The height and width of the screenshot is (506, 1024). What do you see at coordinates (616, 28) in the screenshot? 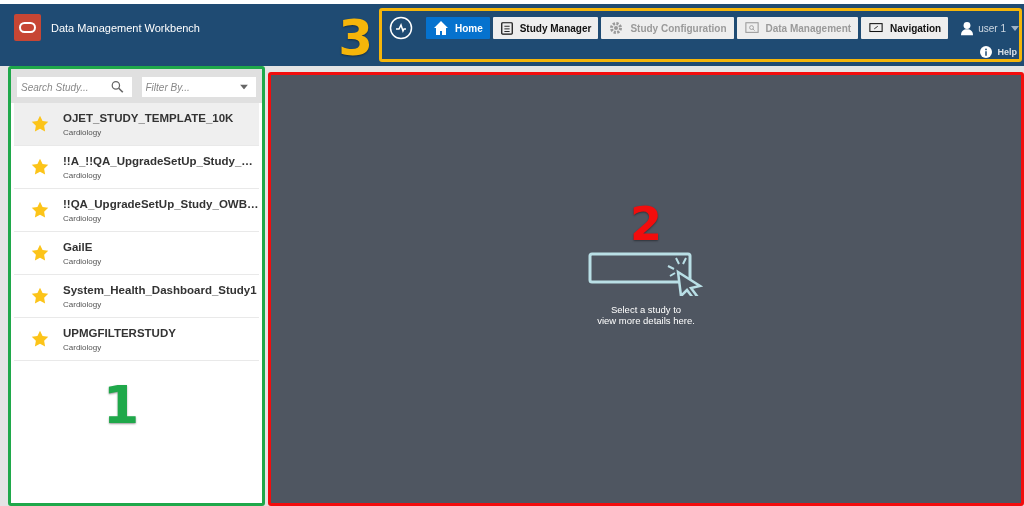
I see `gear-icon` at bounding box center [616, 28].